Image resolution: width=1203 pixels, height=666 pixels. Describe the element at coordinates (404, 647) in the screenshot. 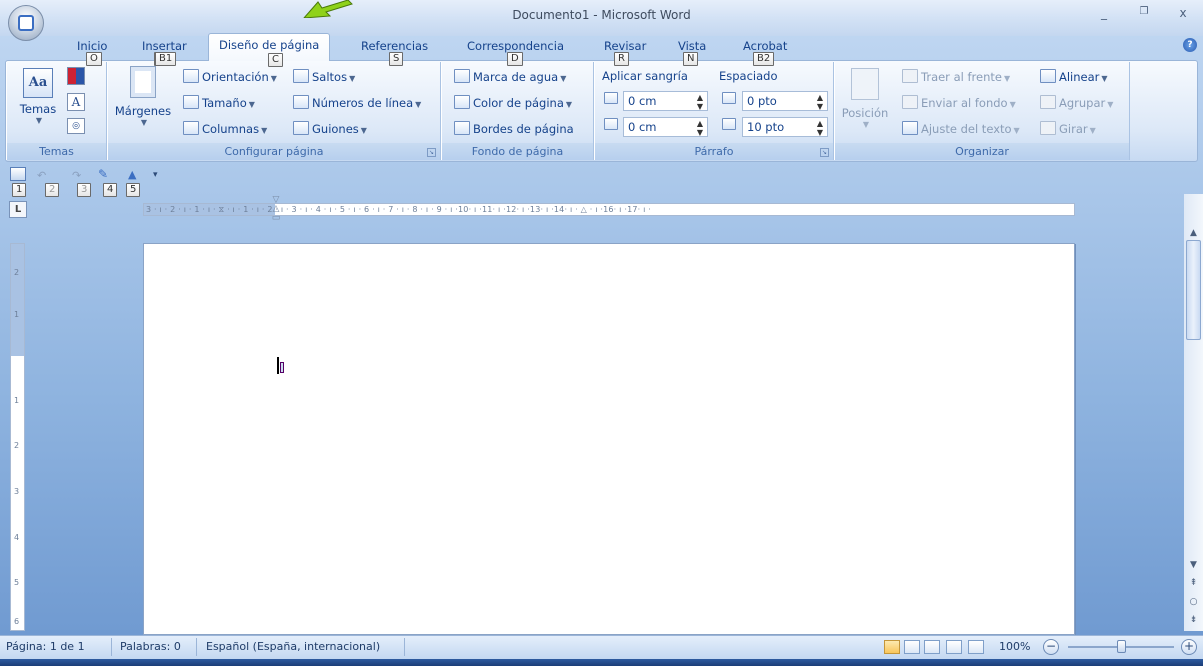

I see `divider` at that location.